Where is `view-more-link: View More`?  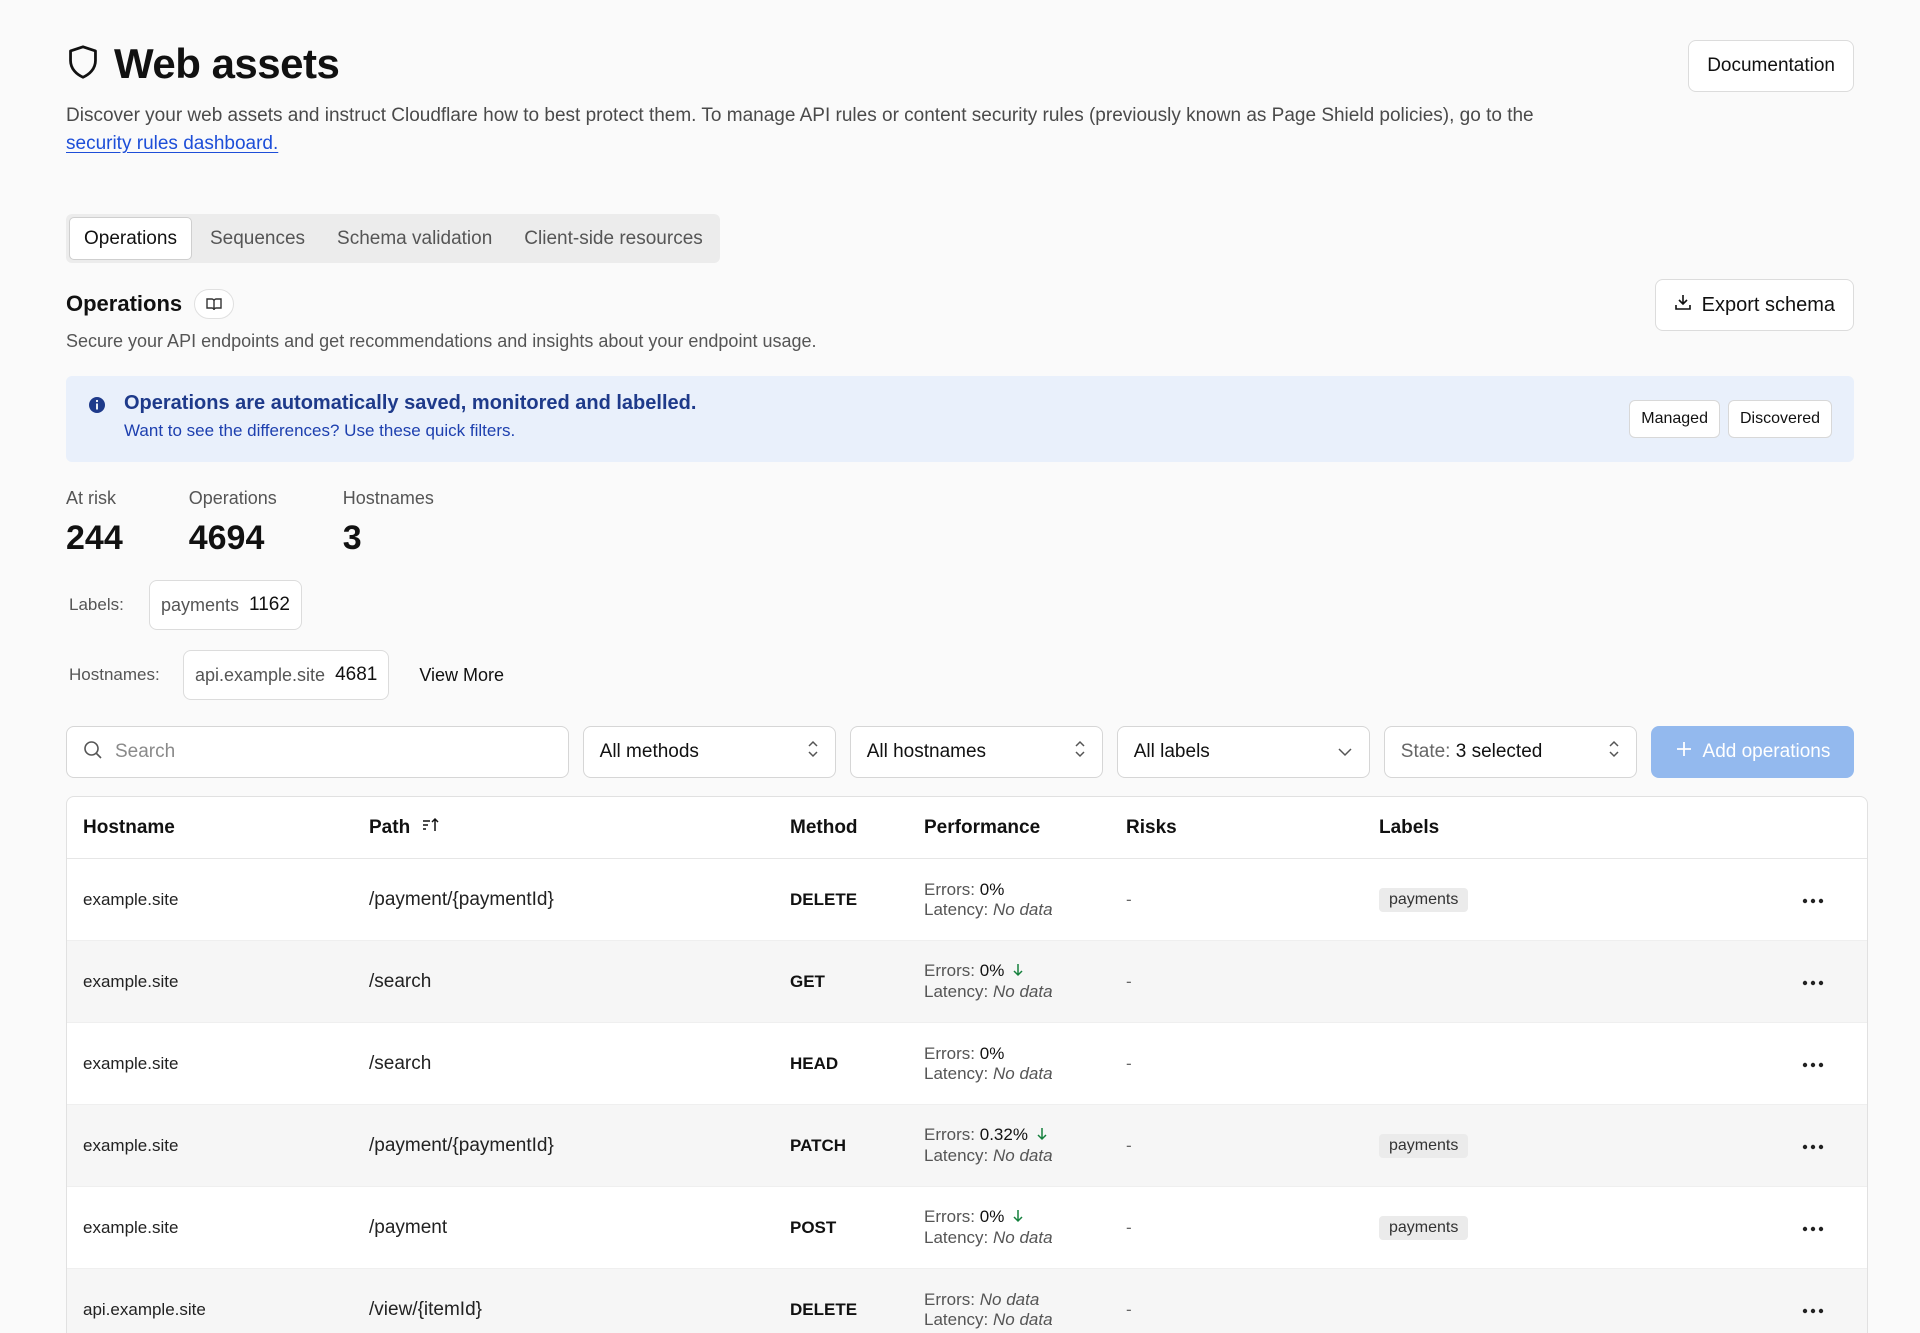 view-more-link: View More is located at coordinates (461, 675).